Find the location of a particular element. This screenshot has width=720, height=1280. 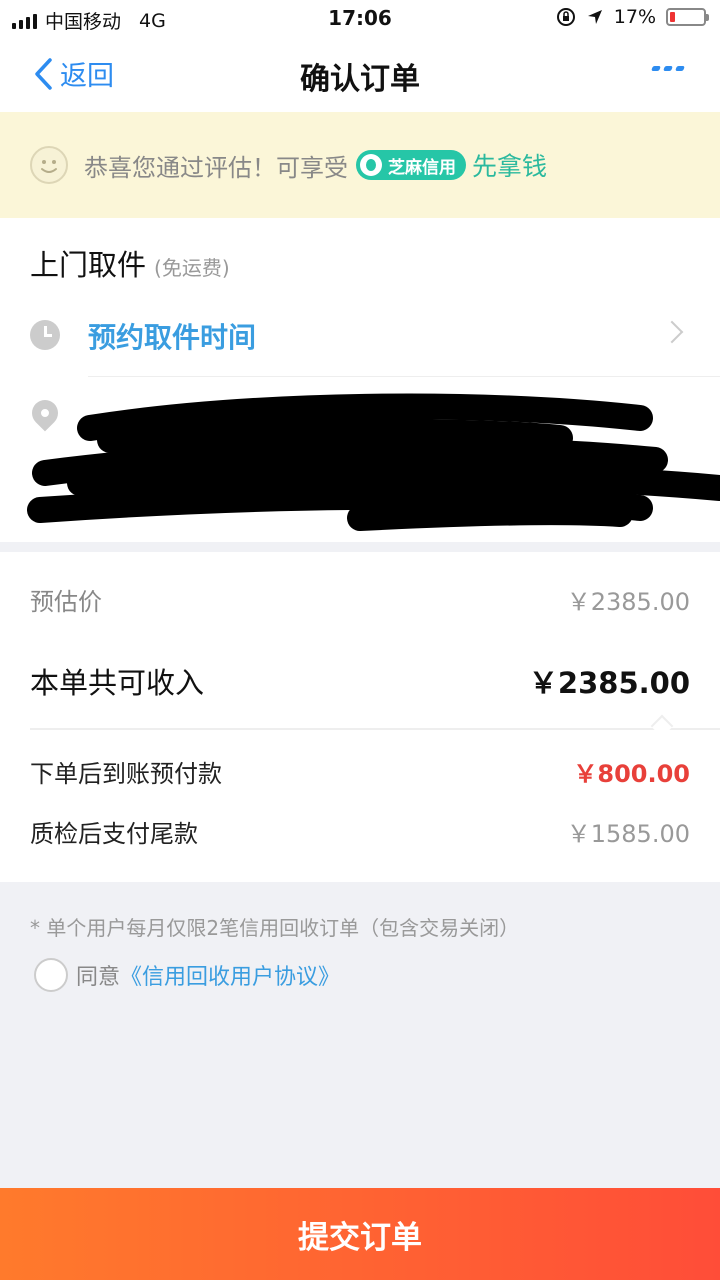

pickup-title-text: 上门取件 is located at coordinates (88, 265).